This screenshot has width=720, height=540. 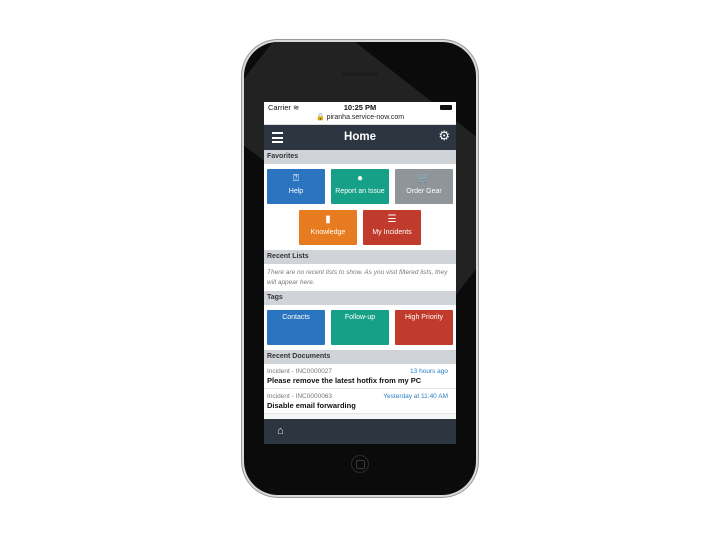 What do you see at coordinates (360, 119) in the screenshot?
I see `address-bar: 🔒 piranha.service-now.com` at bounding box center [360, 119].